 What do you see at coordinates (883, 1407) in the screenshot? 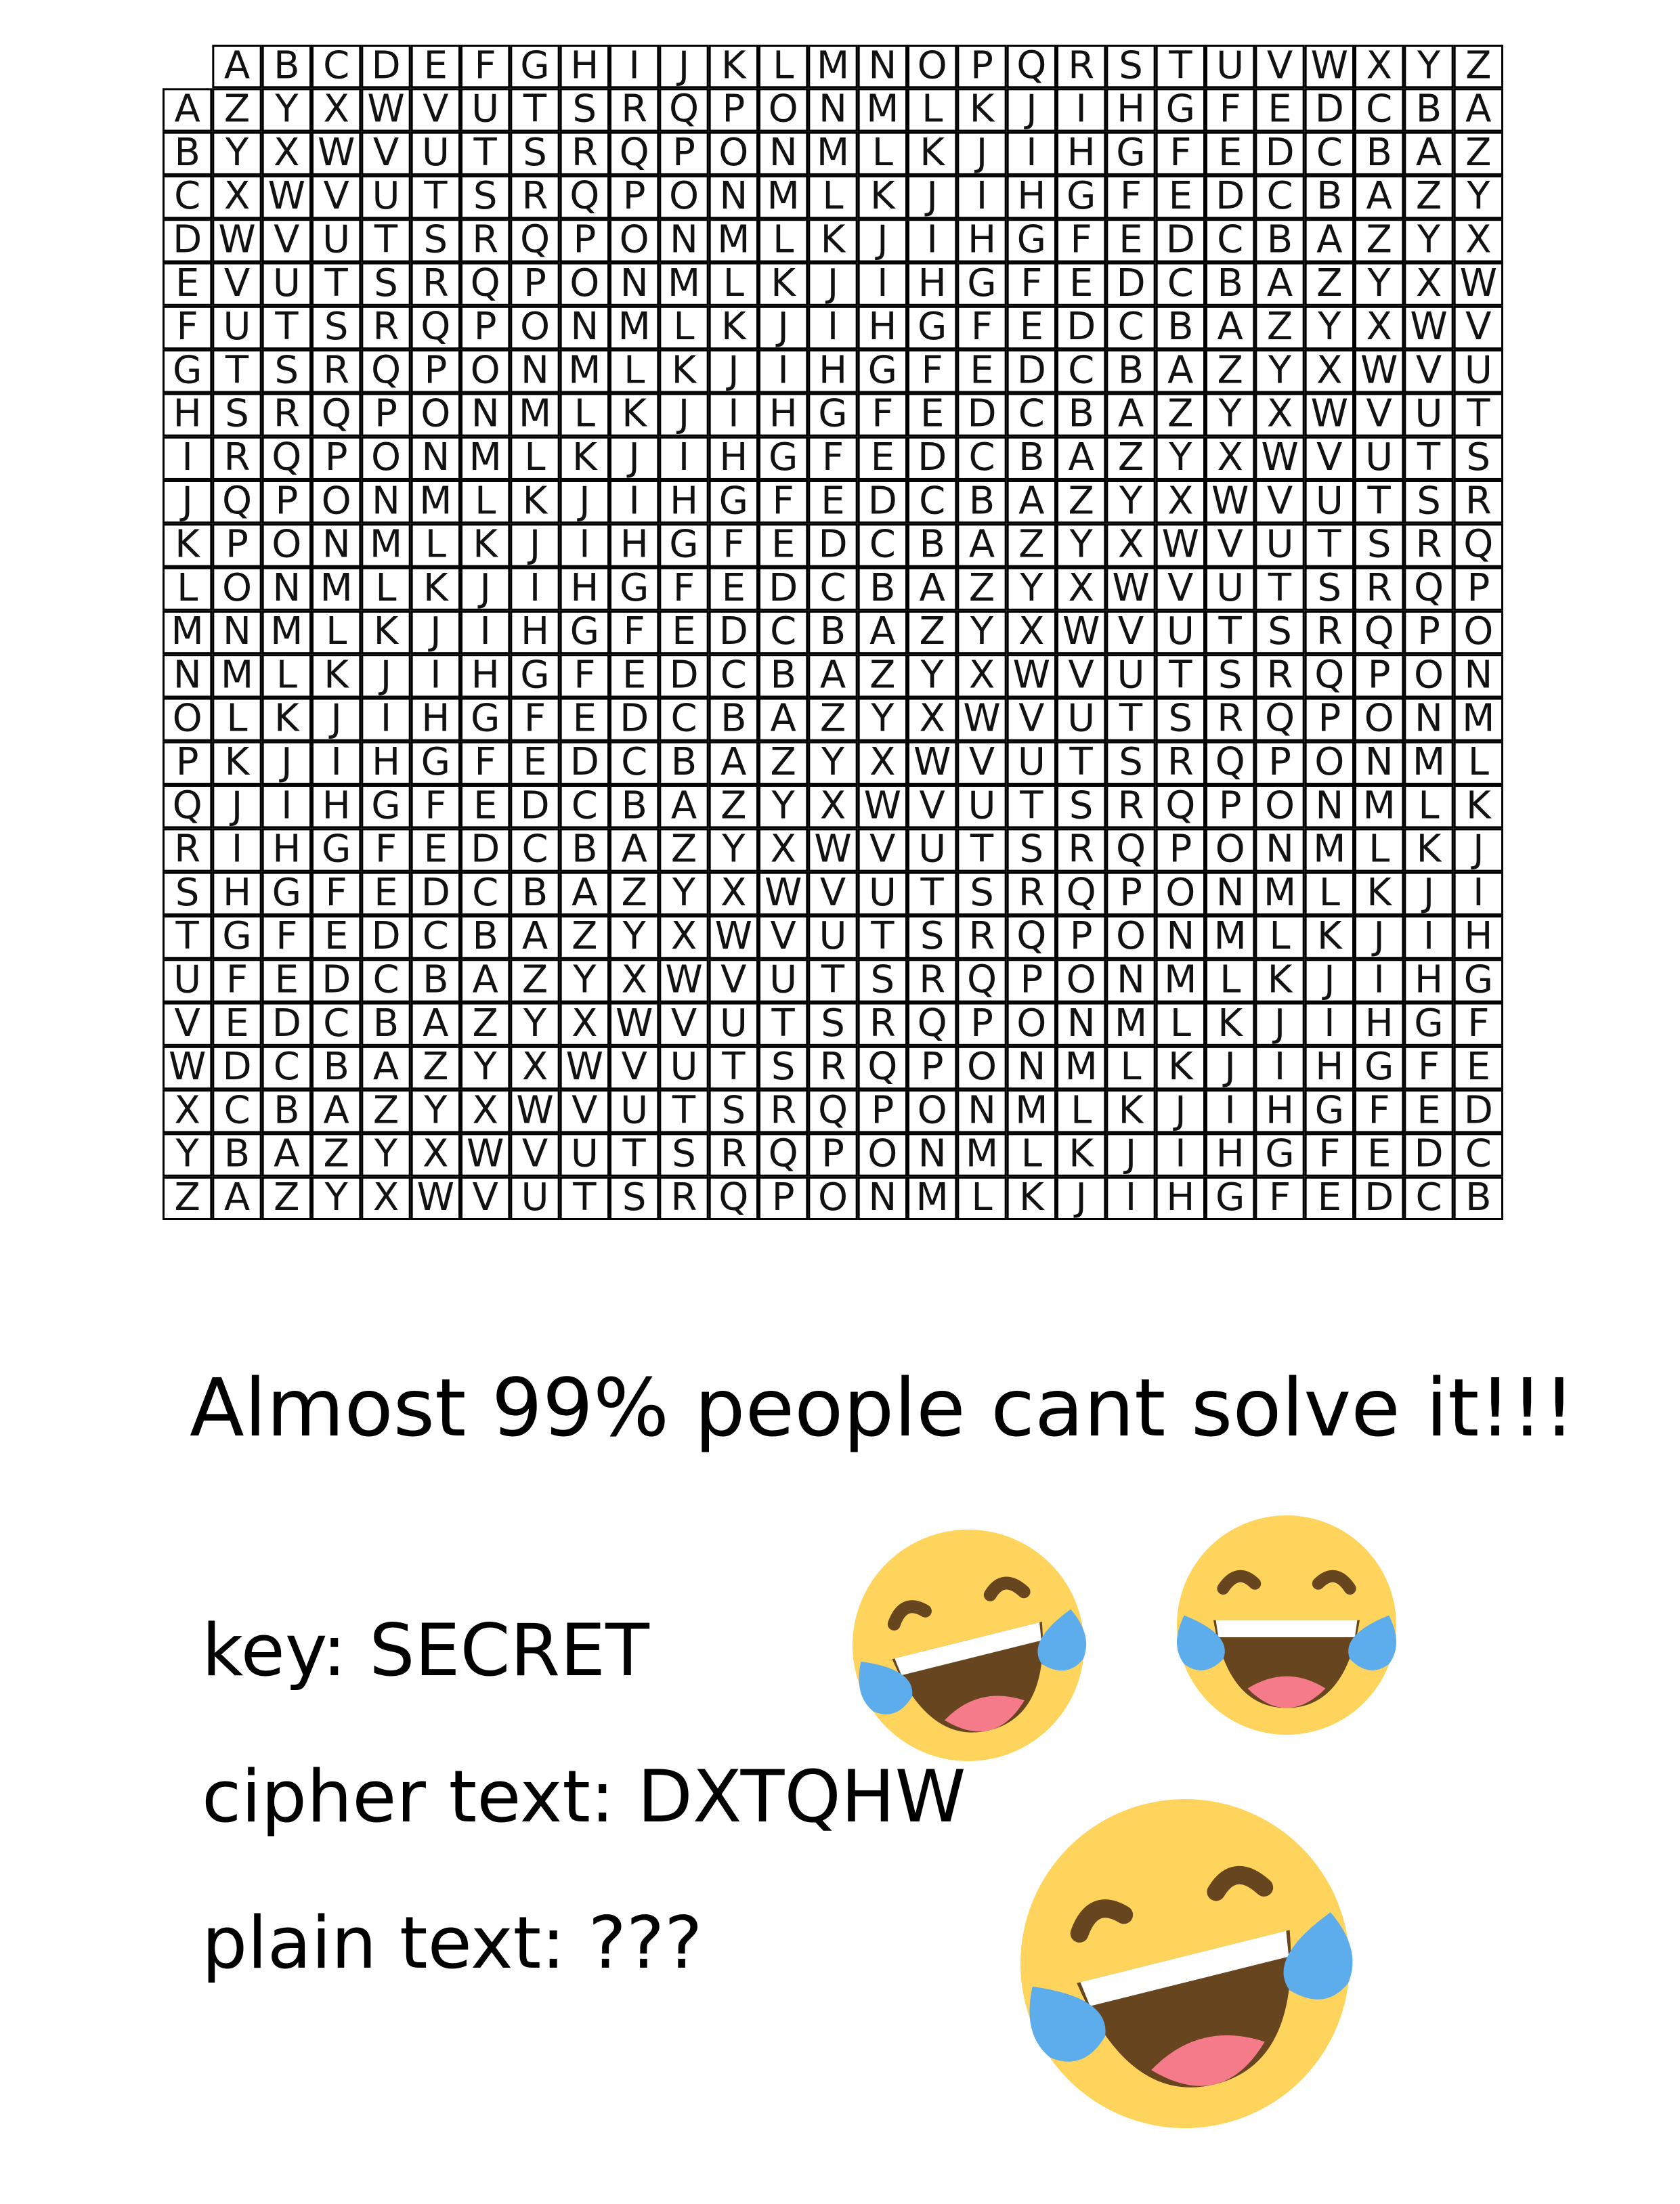
I see `headline: Almost 99% people cant solve it!!!` at bounding box center [883, 1407].